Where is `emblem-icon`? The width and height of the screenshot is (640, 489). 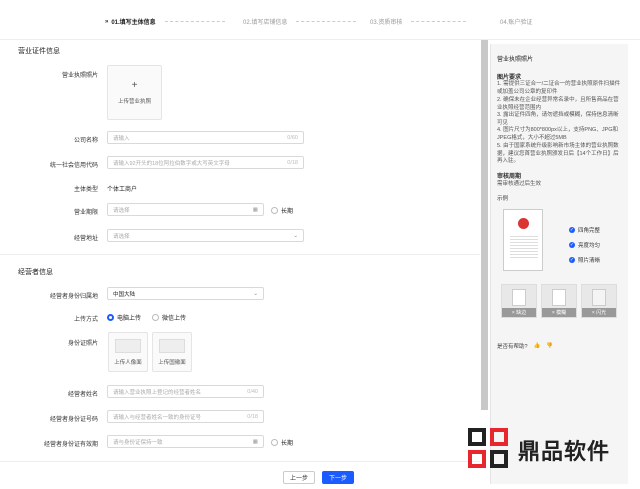 emblem-icon is located at coordinates (523, 223).